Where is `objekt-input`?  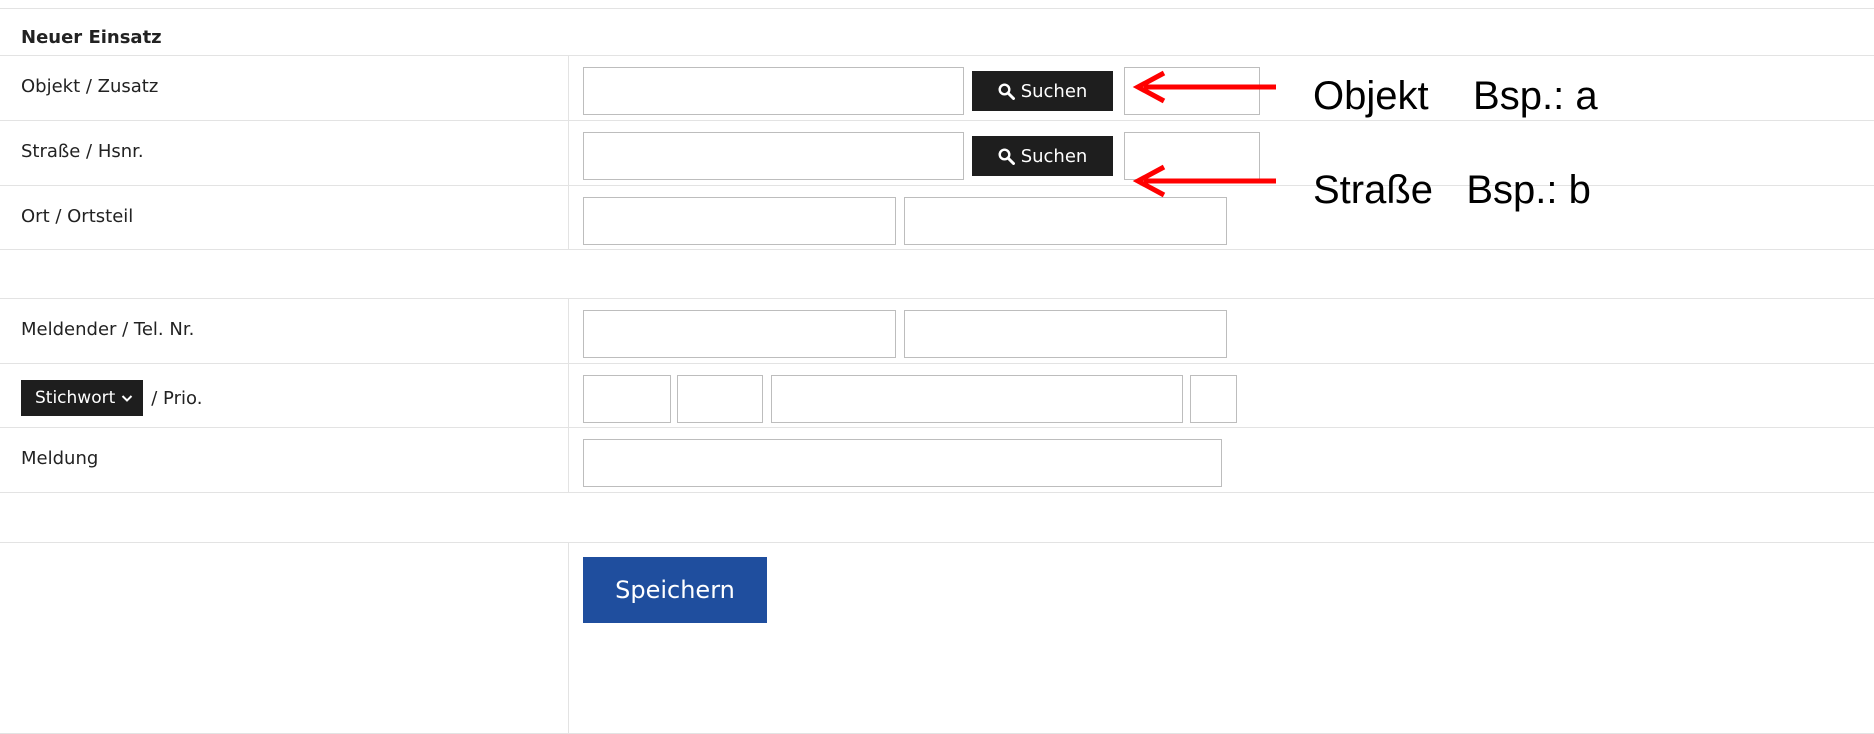
objekt-input is located at coordinates (773, 91).